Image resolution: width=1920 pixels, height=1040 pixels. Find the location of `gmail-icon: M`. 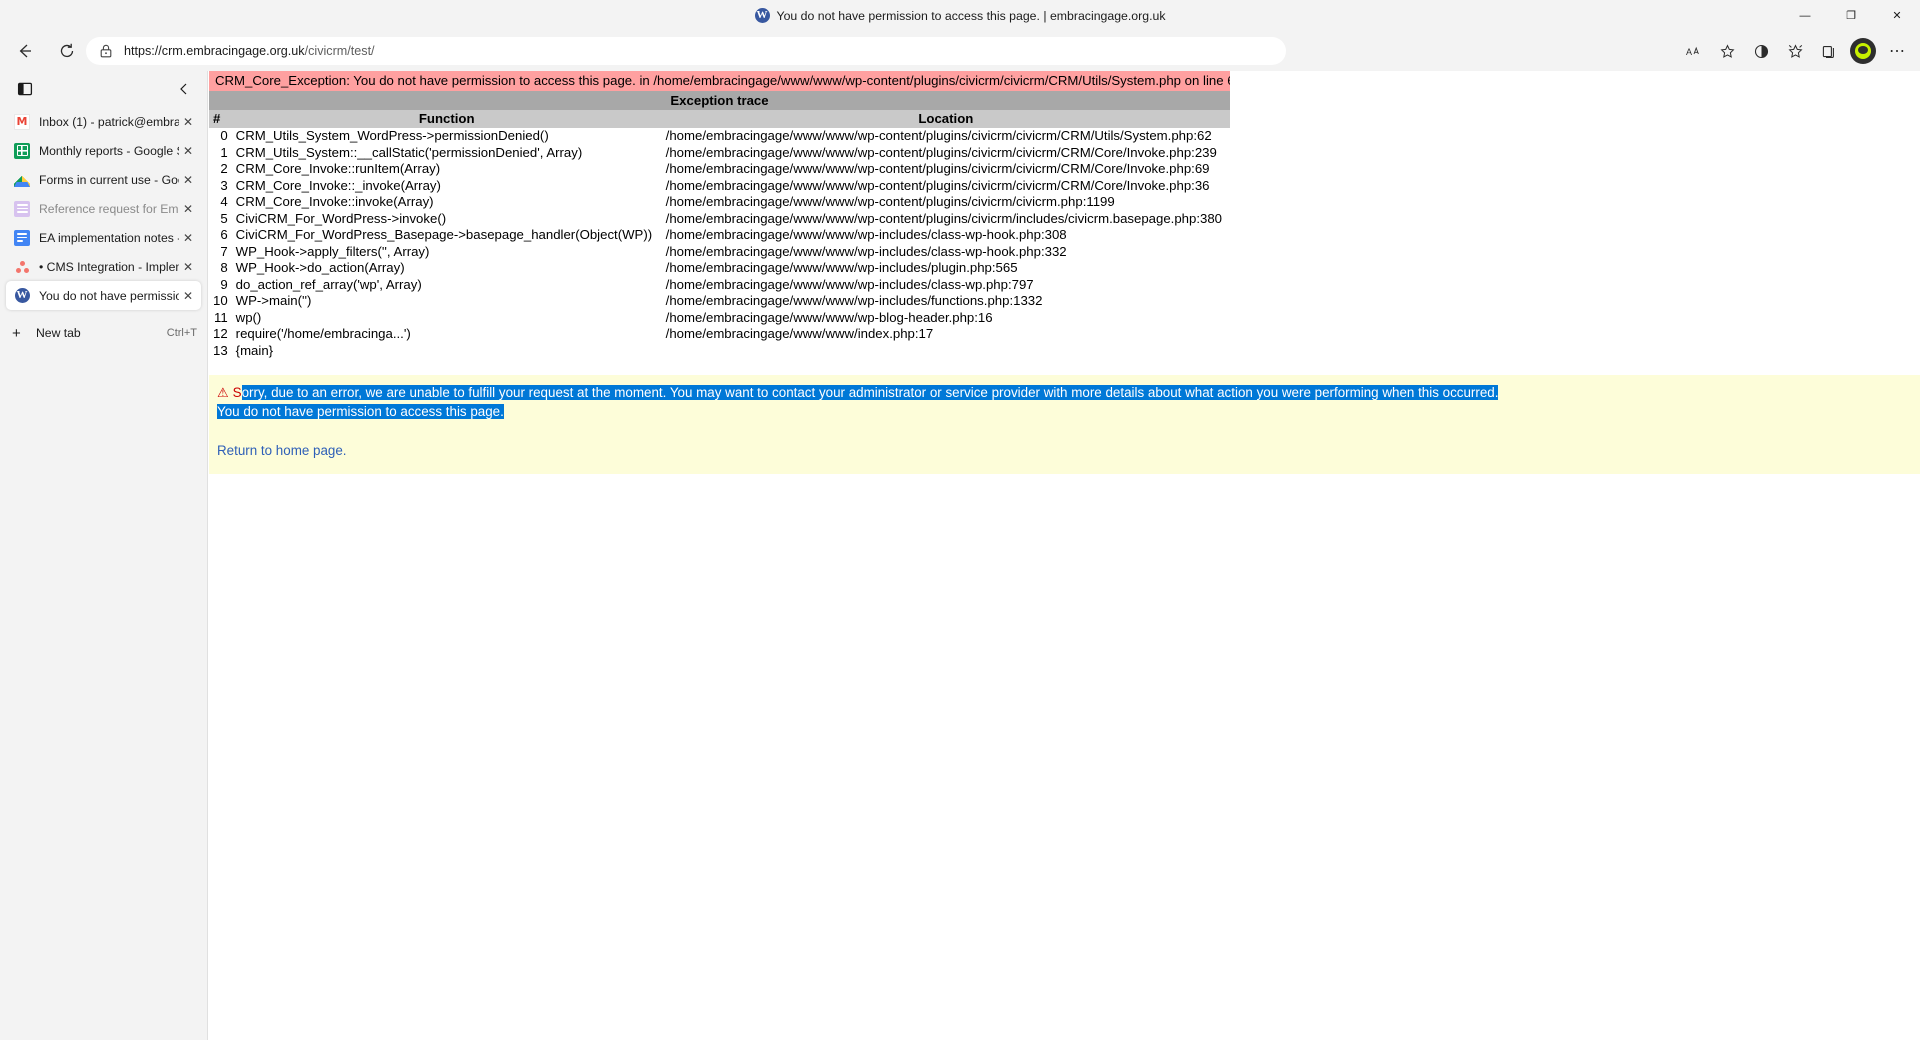

gmail-icon: M is located at coordinates (22, 121).